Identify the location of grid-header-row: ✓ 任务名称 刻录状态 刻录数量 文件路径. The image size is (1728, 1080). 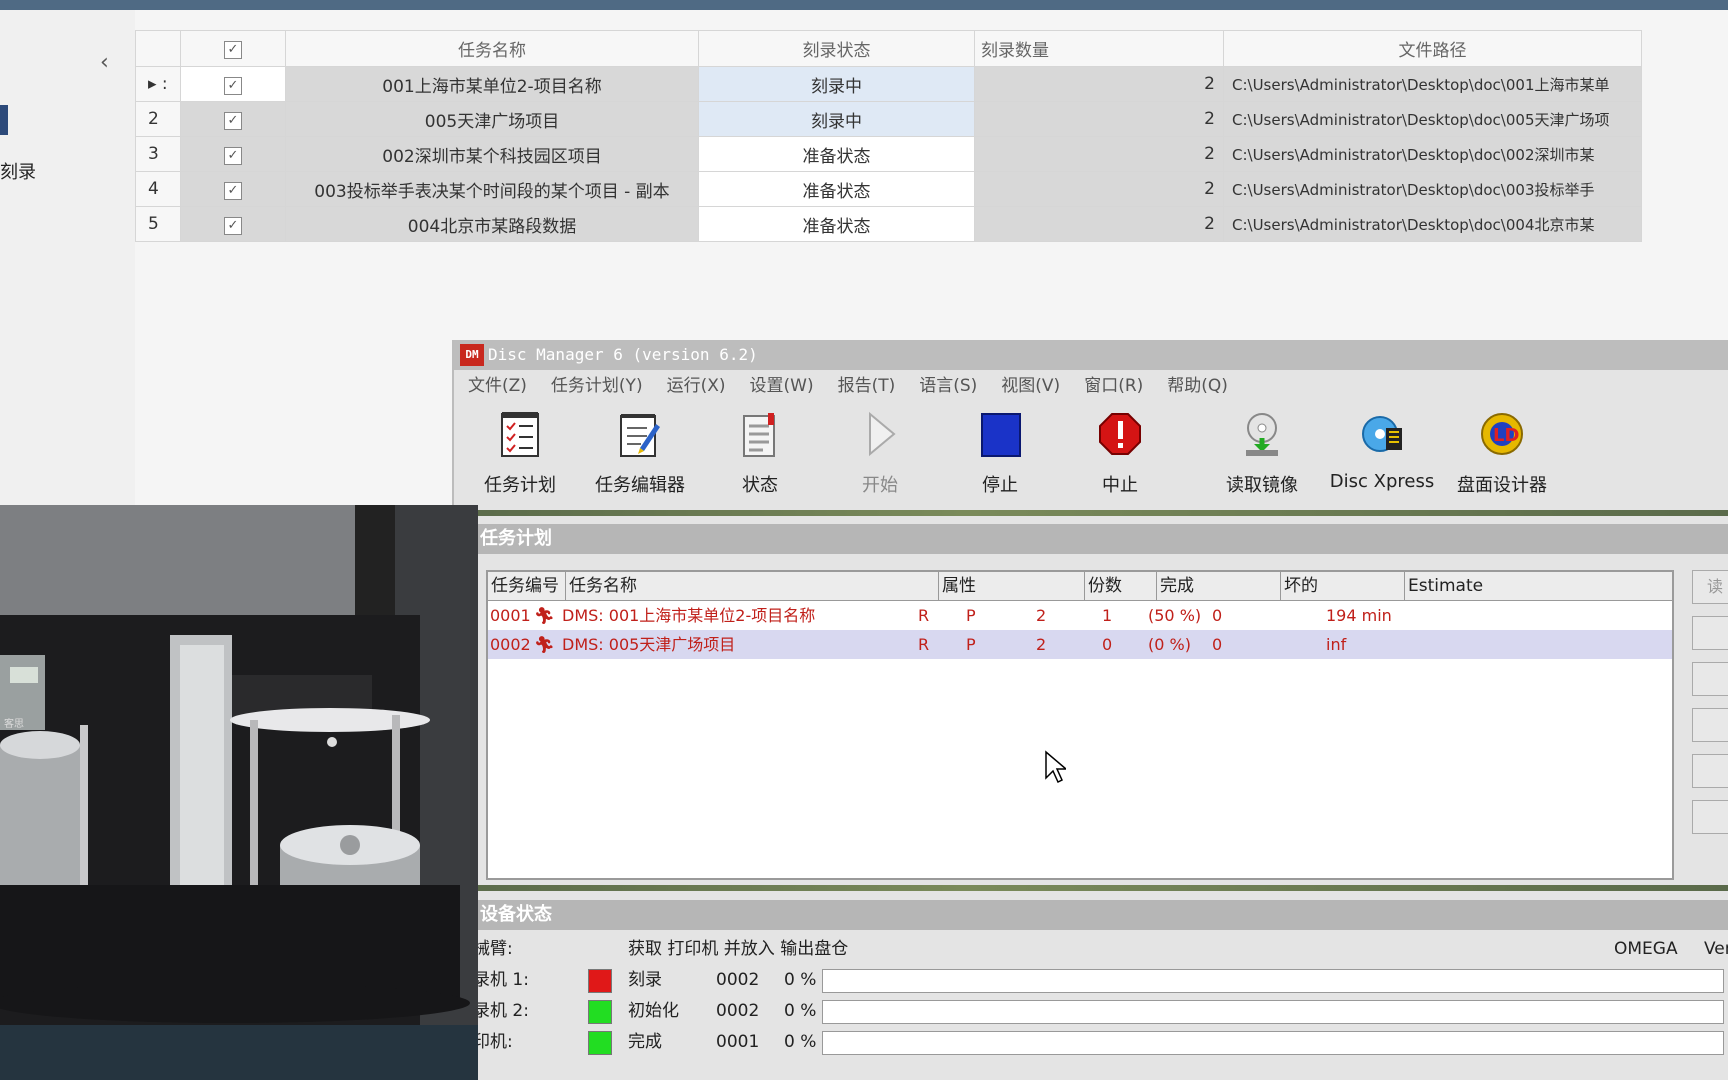
(888, 48).